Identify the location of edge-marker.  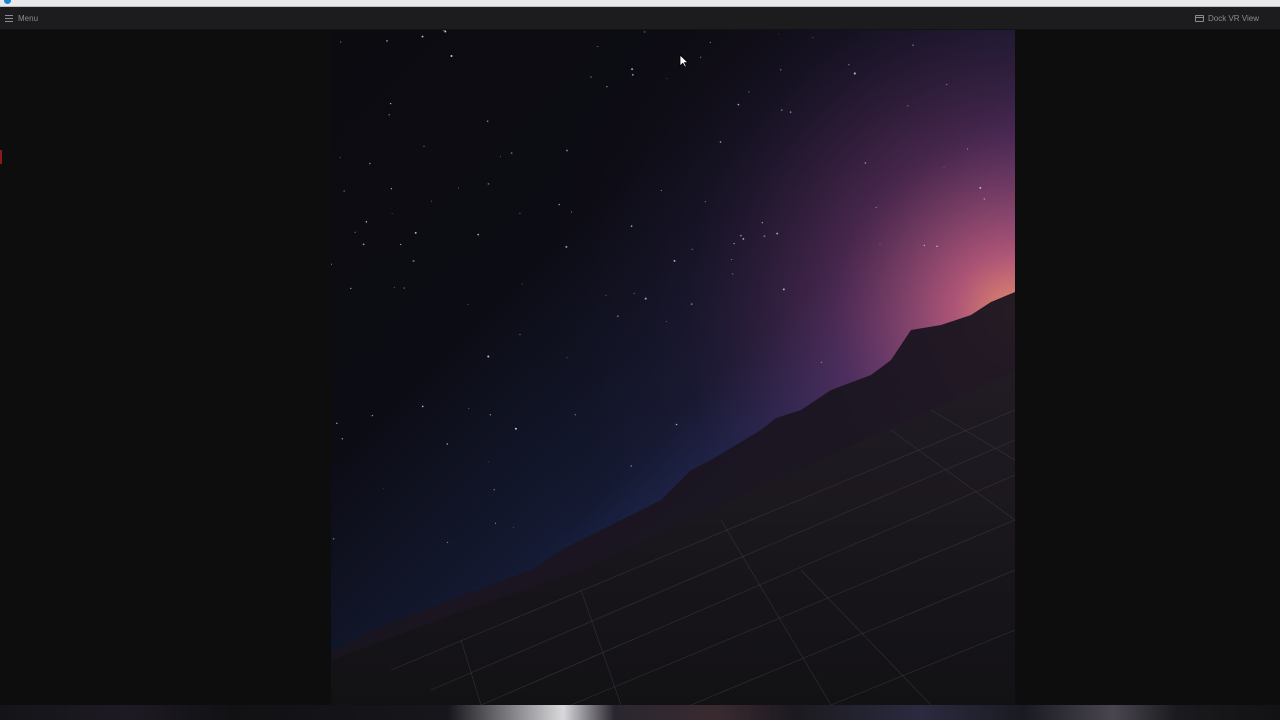
(1, 157).